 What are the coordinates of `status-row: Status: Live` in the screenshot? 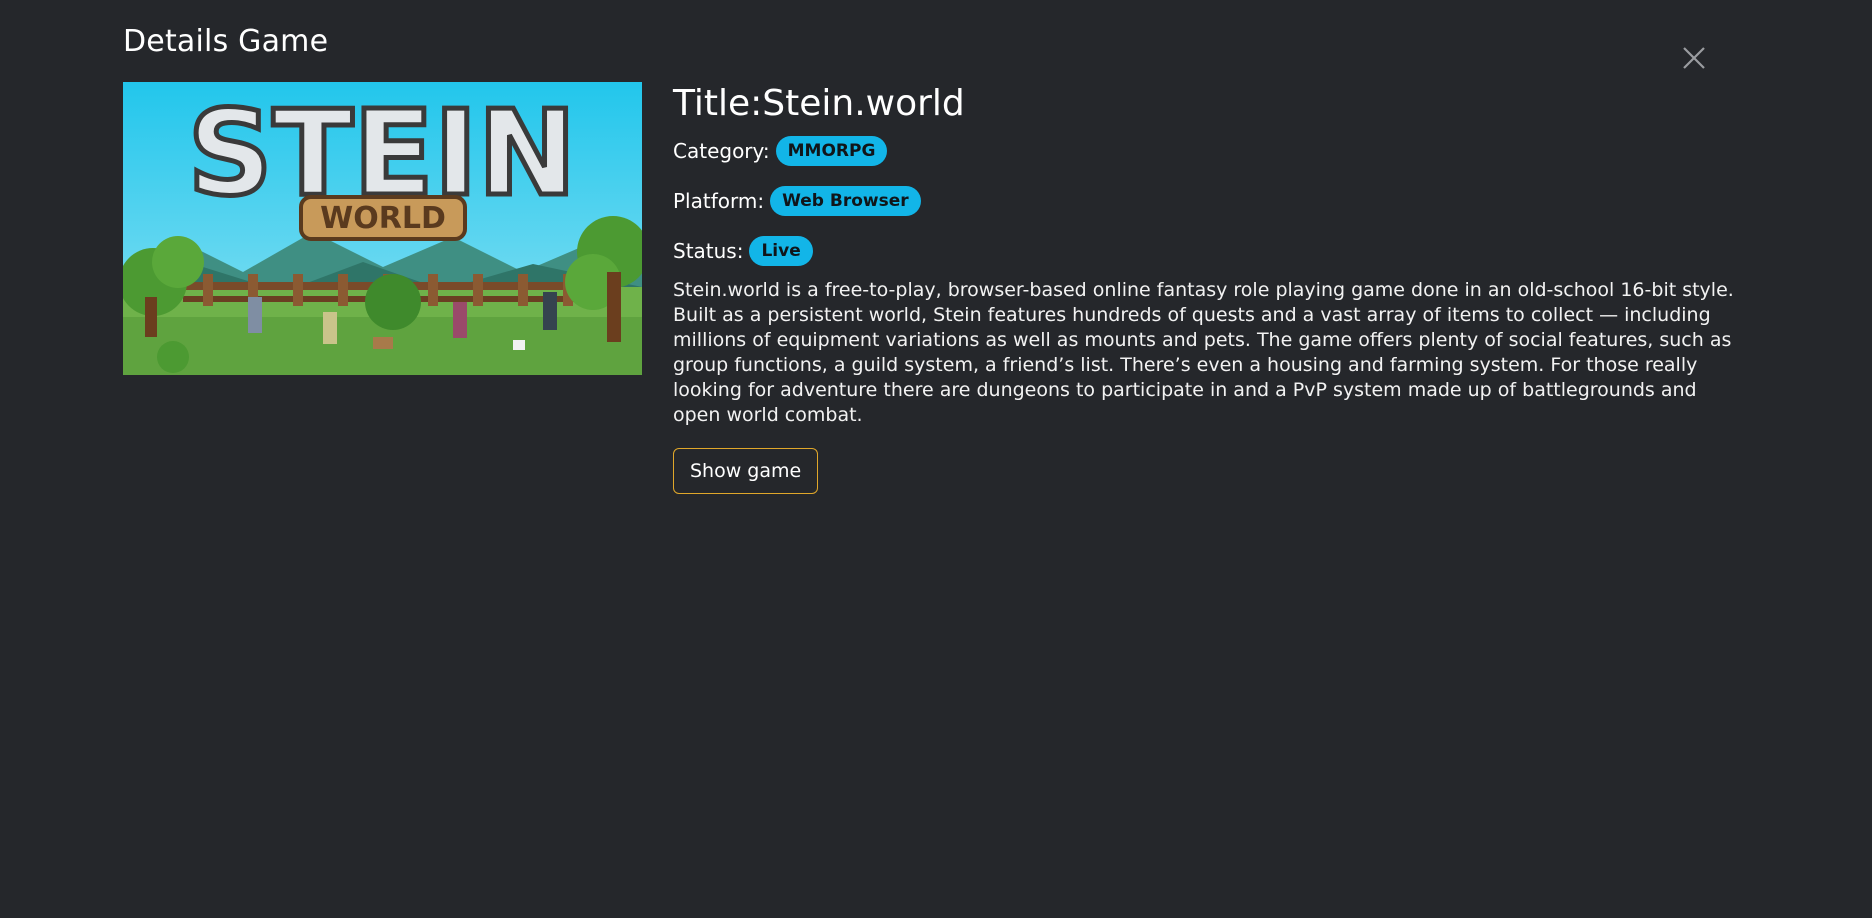 It's located at (1208, 251).